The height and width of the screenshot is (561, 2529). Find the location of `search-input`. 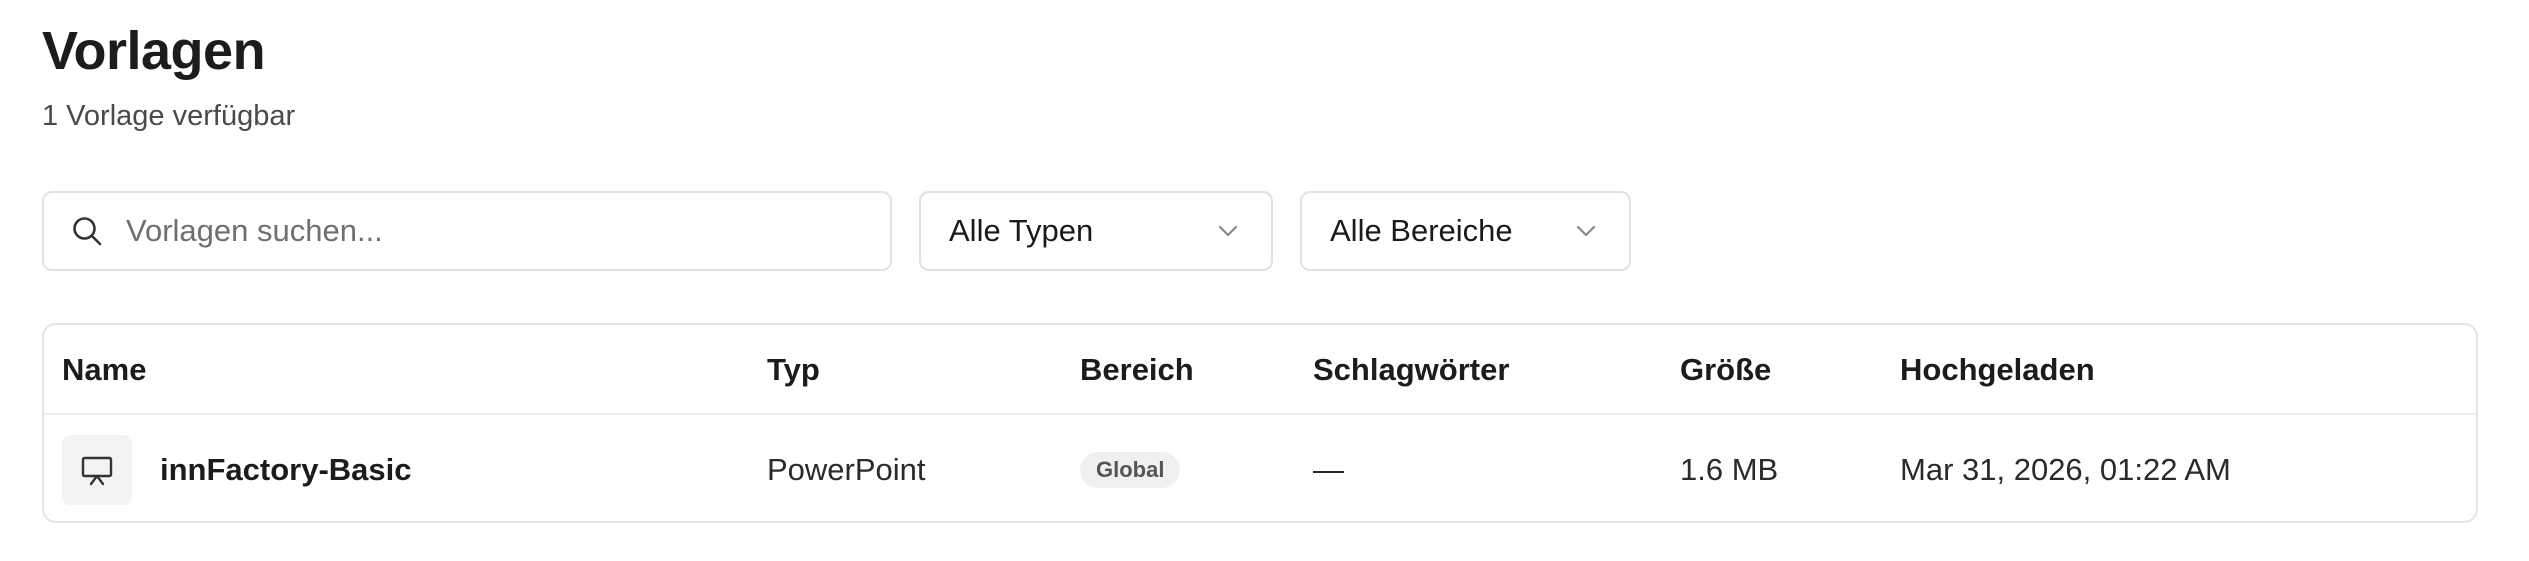

search-input is located at coordinates (486, 231).